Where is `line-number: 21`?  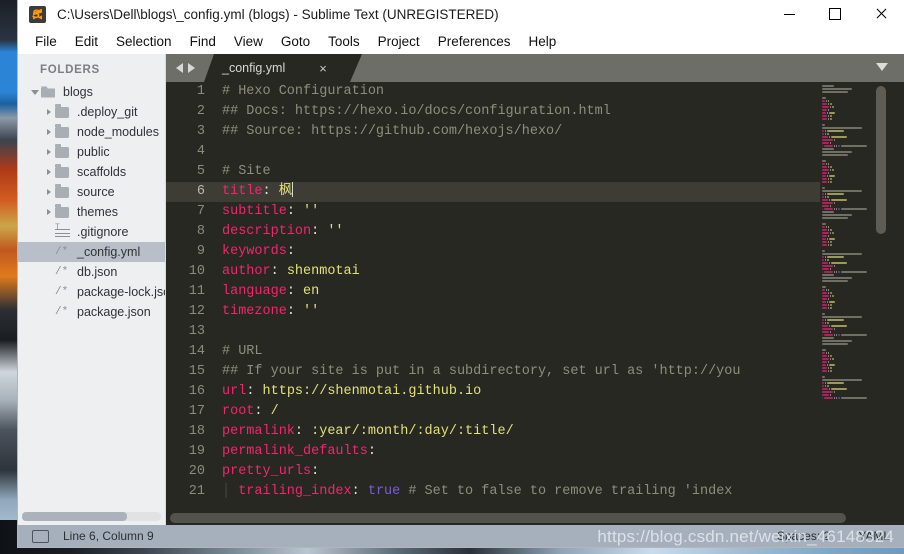
line-number: 21 is located at coordinates (196, 491).